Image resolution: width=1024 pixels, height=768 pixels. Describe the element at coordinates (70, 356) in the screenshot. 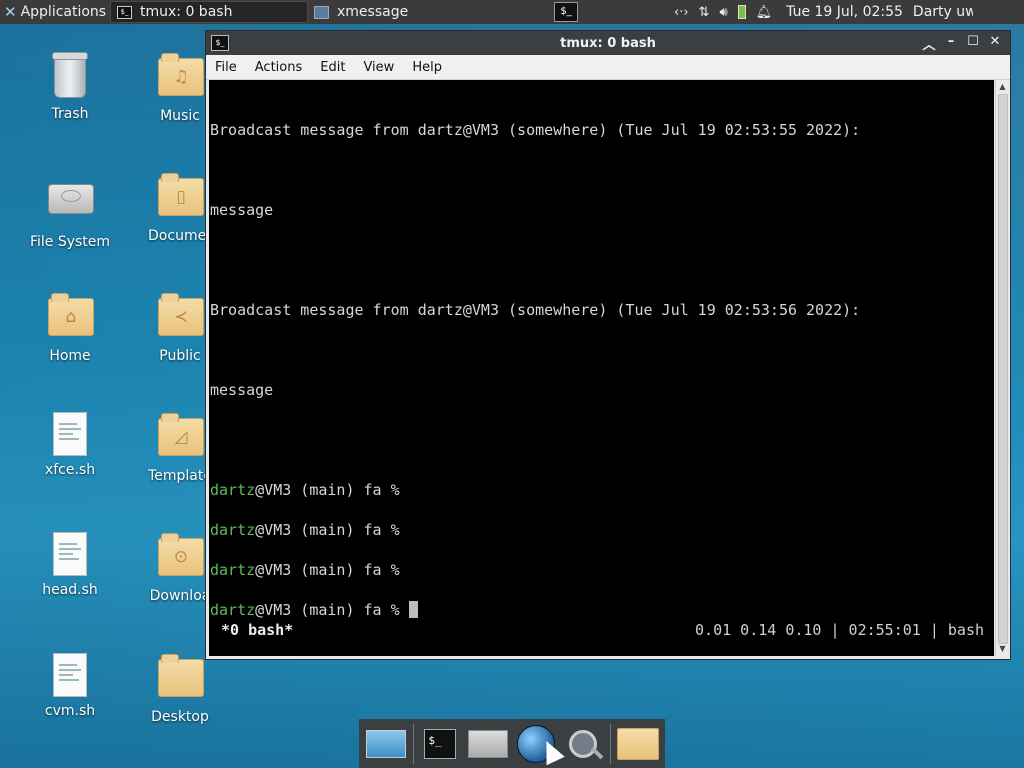

I see `desktop-icon-label: Home` at that location.